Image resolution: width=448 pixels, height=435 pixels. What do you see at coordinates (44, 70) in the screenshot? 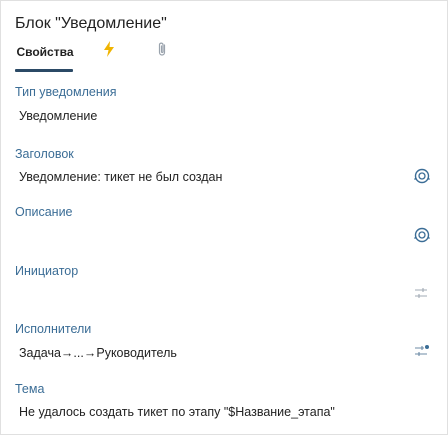
I see `active-tab-indicator` at bounding box center [44, 70].